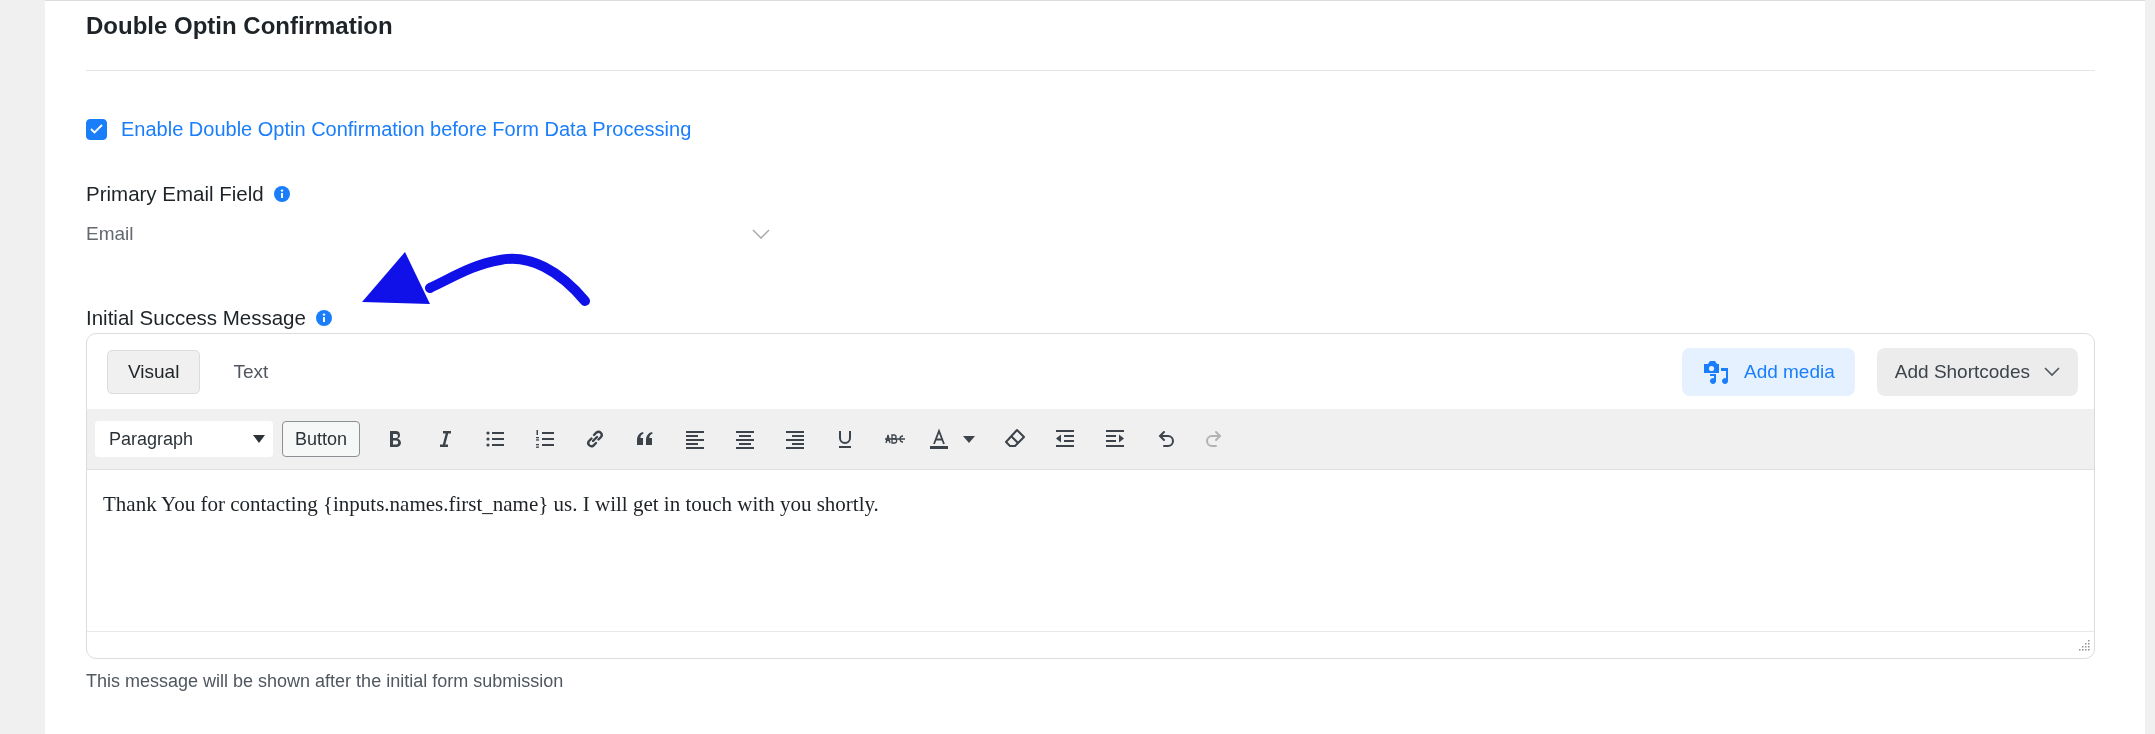 The height and width of the screenshot is (734, 2155). What do you see at coordinates (154, 371) in the screenshot?
I see `editor-tab: Visual` at bounding box center [154, 371].